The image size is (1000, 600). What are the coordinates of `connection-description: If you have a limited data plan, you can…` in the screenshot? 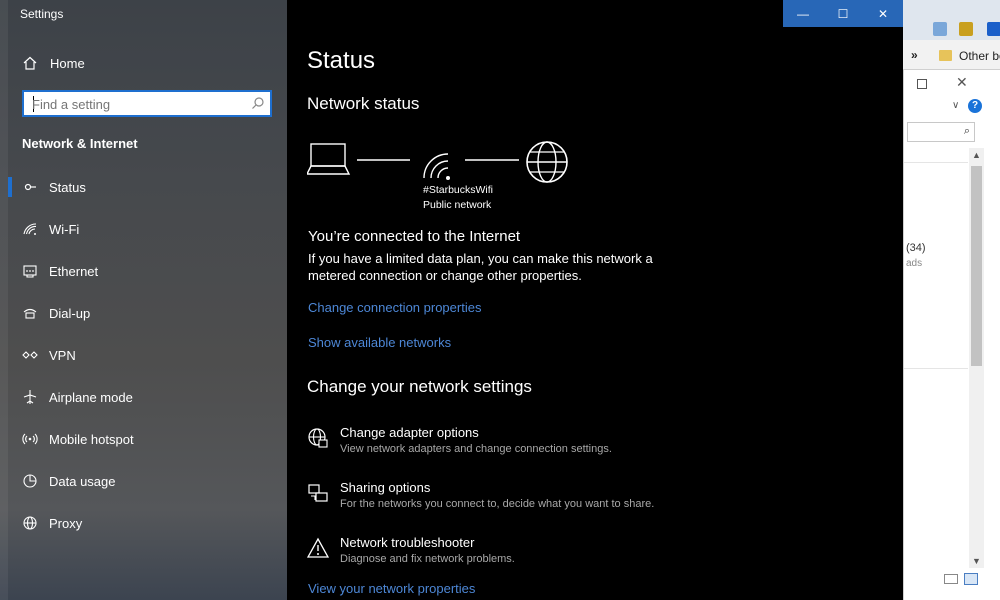 It's located at (480, 267).